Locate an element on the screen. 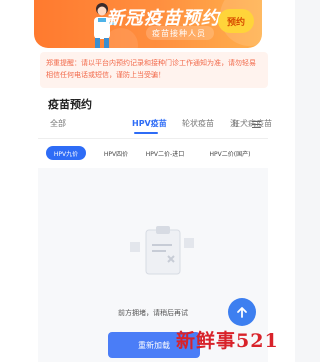 Image resolution: width=320 pixels, height=362 pixels. chip-hpv-9: HPV九价 is located at coordinates (66, 153).